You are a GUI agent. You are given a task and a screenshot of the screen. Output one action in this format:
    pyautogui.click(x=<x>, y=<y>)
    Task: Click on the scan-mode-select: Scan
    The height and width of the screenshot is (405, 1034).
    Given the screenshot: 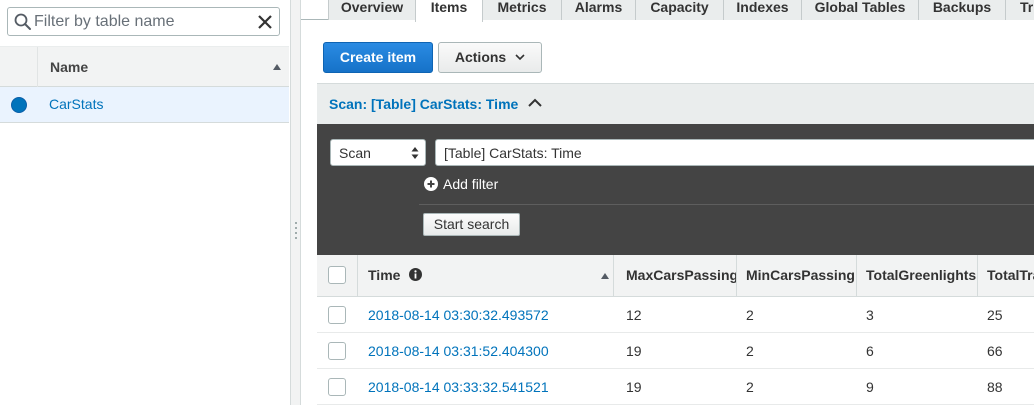 What is the action you would take?
    pyautogui.click(x=378, y=152)
    